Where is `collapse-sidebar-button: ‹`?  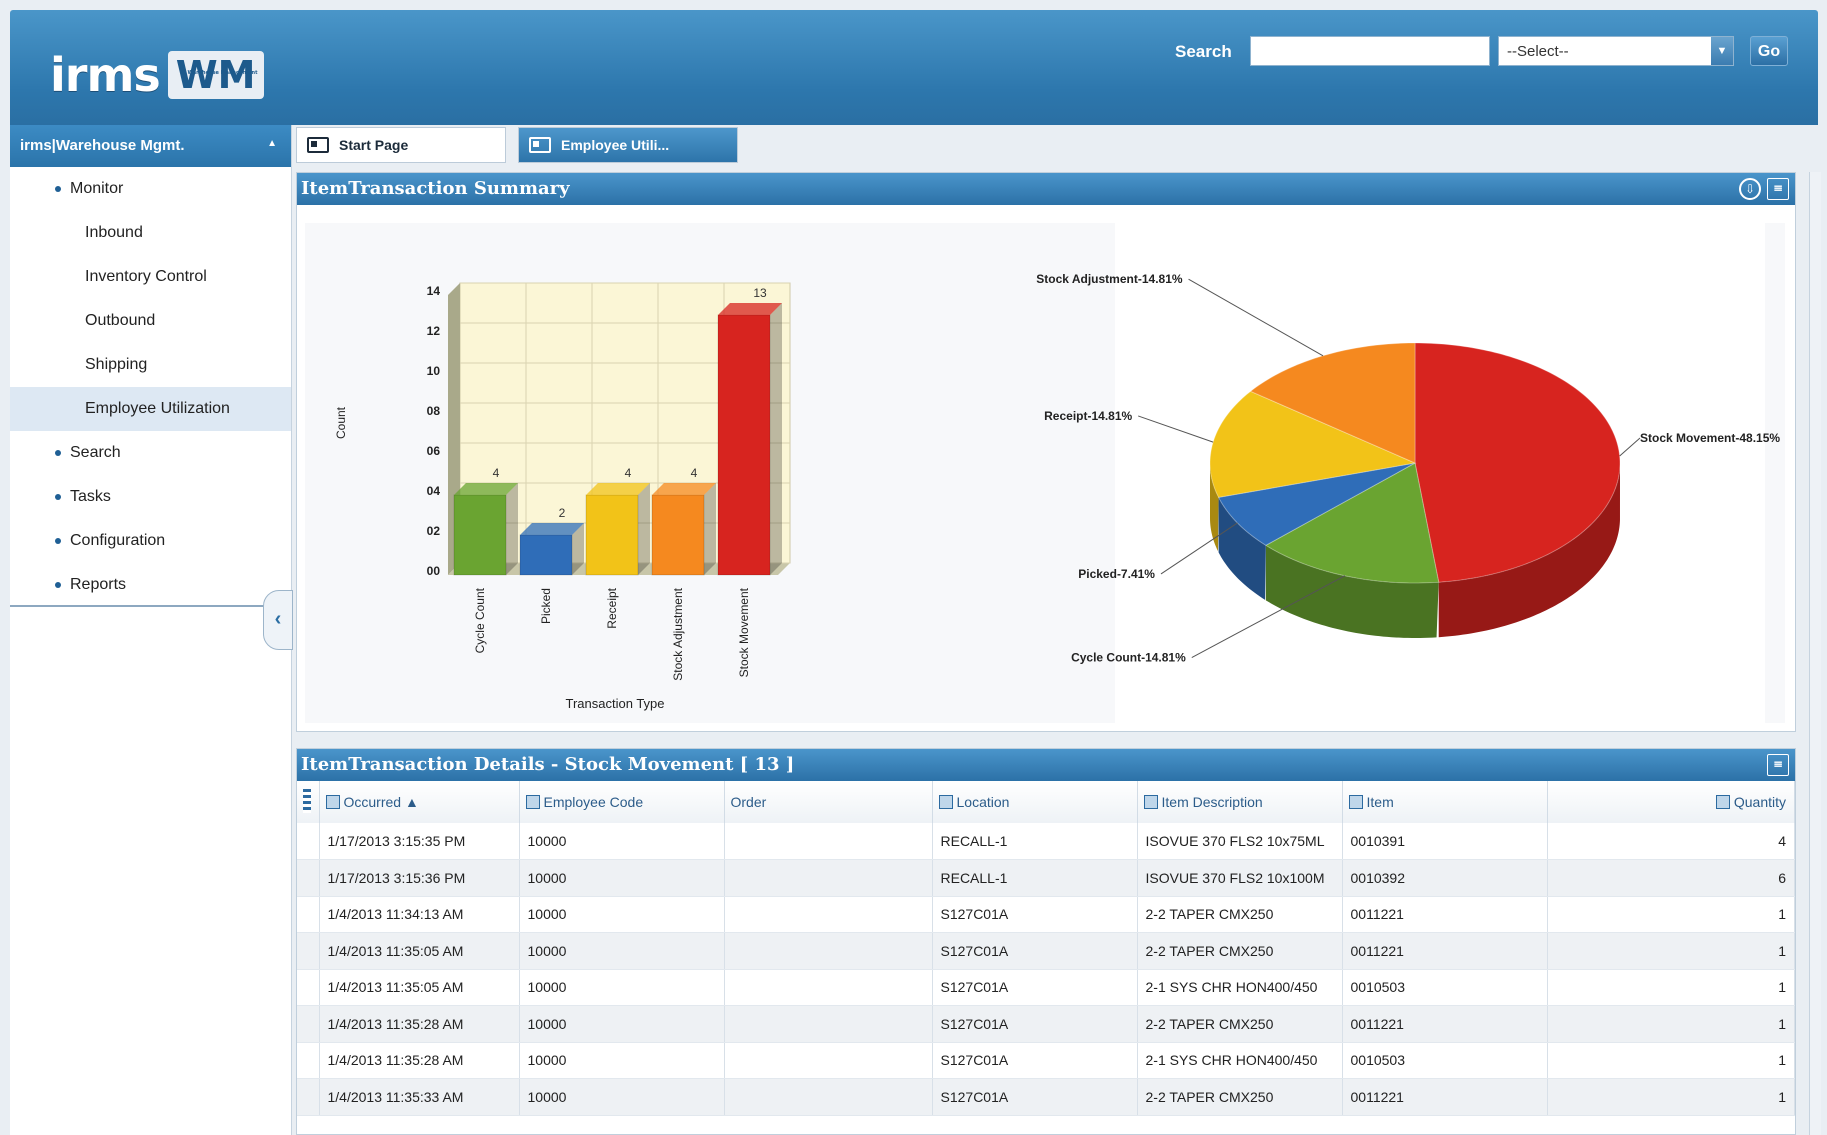 collapse-sidebar-button: ‹ is located at coordinates (278, 620).